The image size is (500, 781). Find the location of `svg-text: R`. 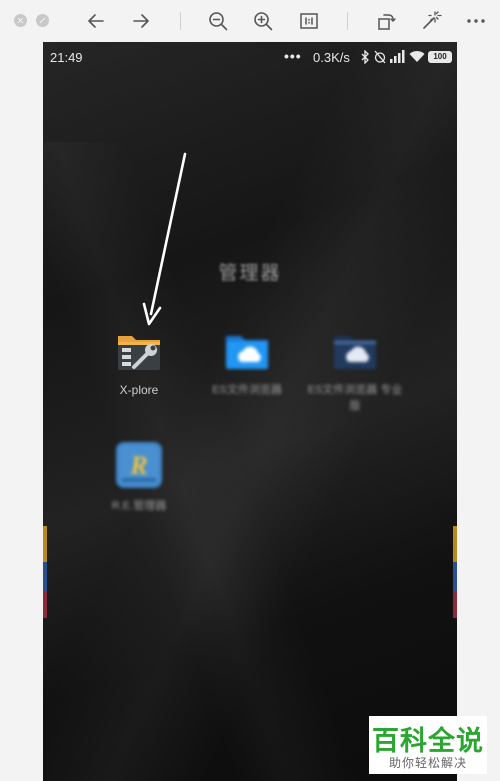

svg-text: R is located at coordinates (138, 465).